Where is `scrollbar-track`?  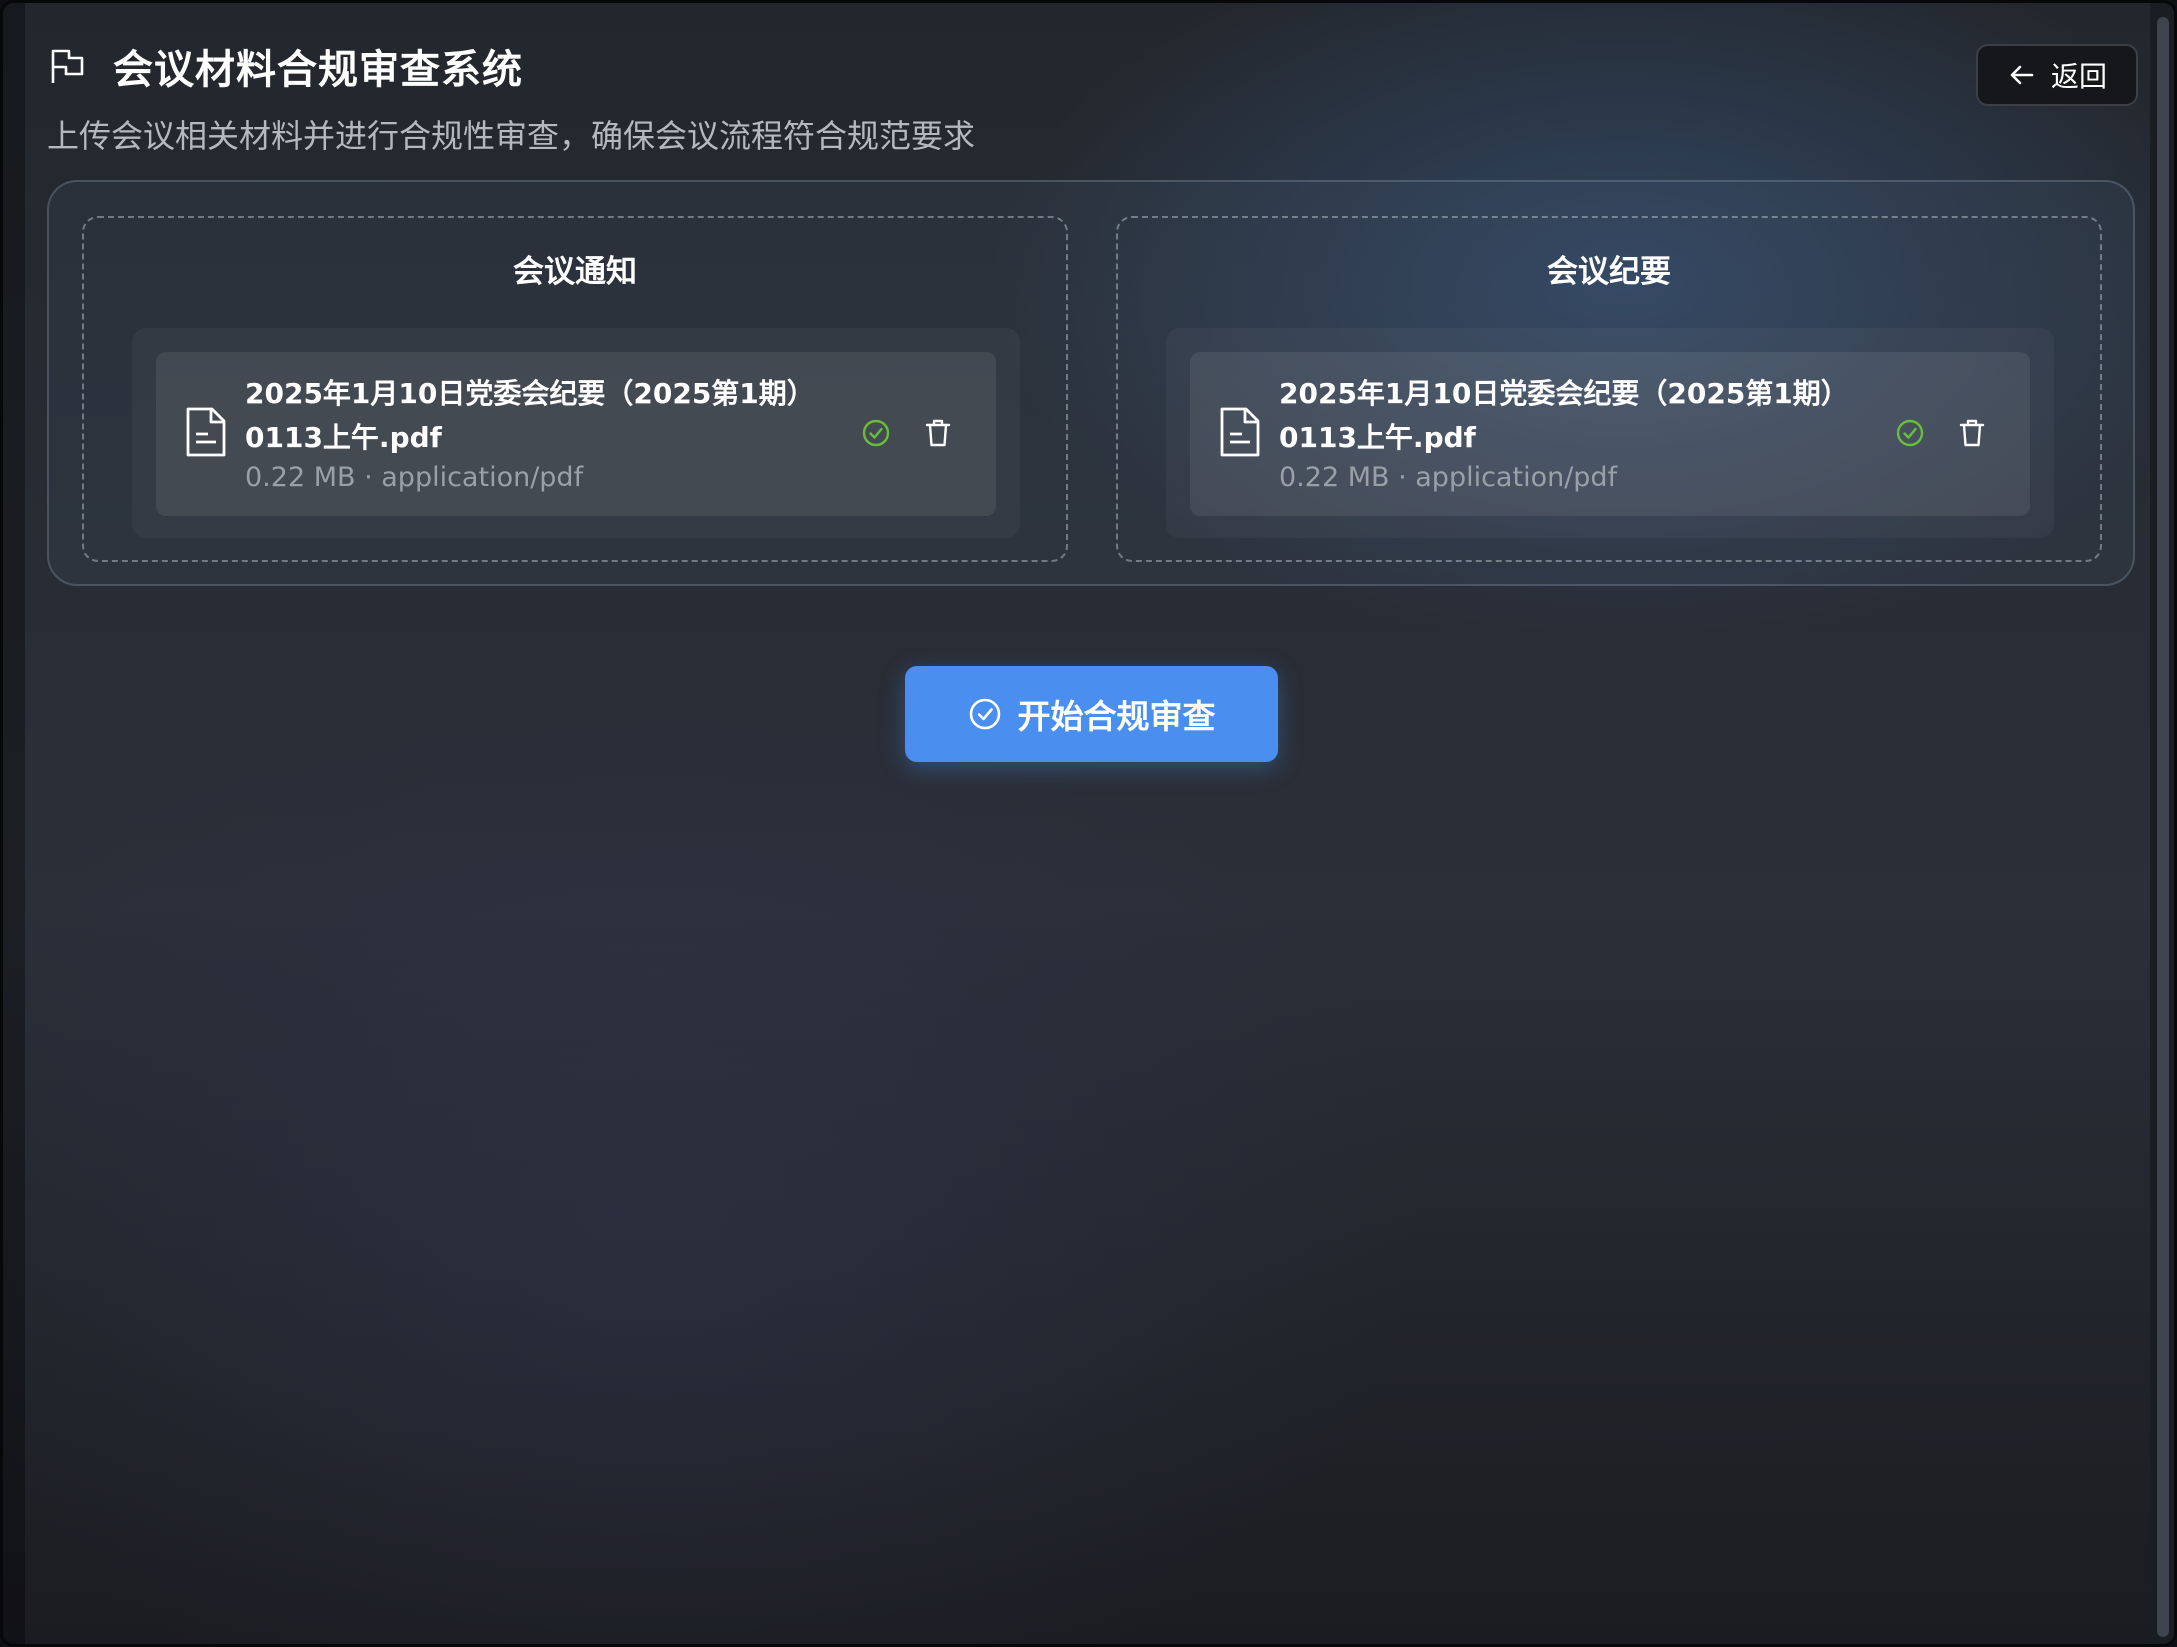 scrollbar-track is located at coordinates (2162, 823).